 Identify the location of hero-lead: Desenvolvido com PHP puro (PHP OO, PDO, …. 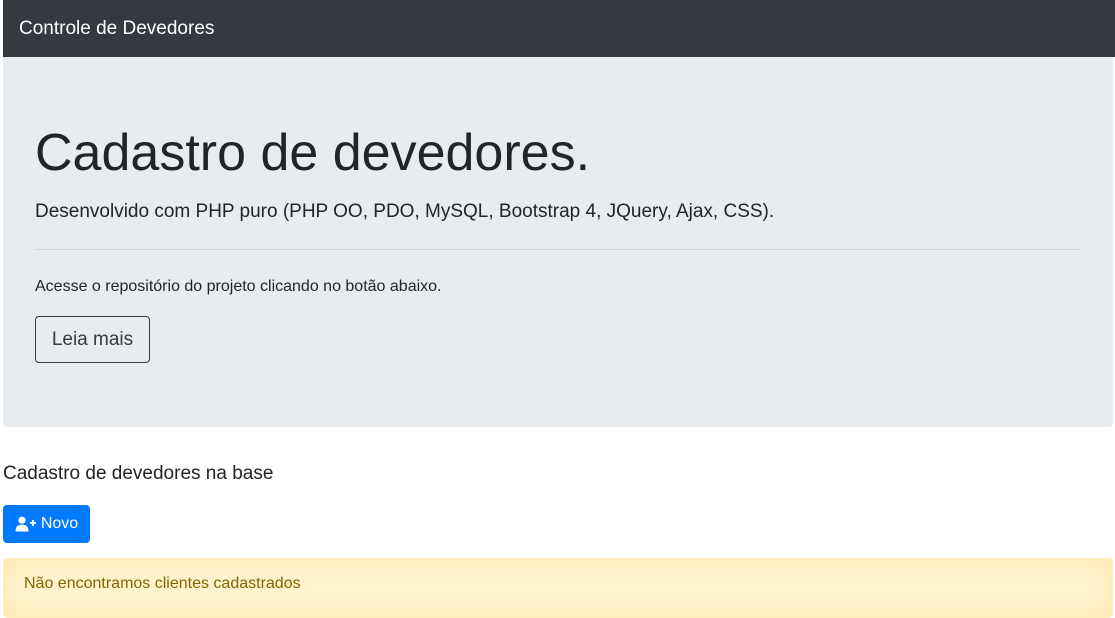
(405, 211).